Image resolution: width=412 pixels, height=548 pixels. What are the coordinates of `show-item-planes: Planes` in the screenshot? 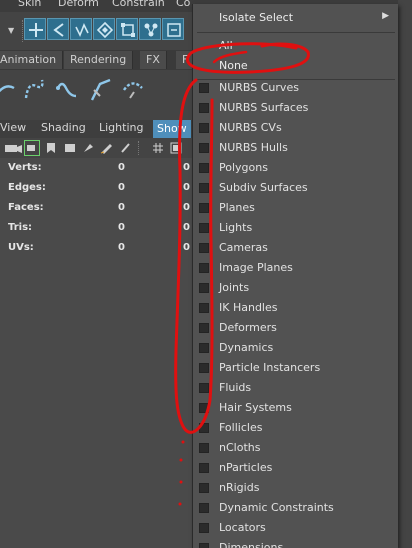 It's located at (295, 208).